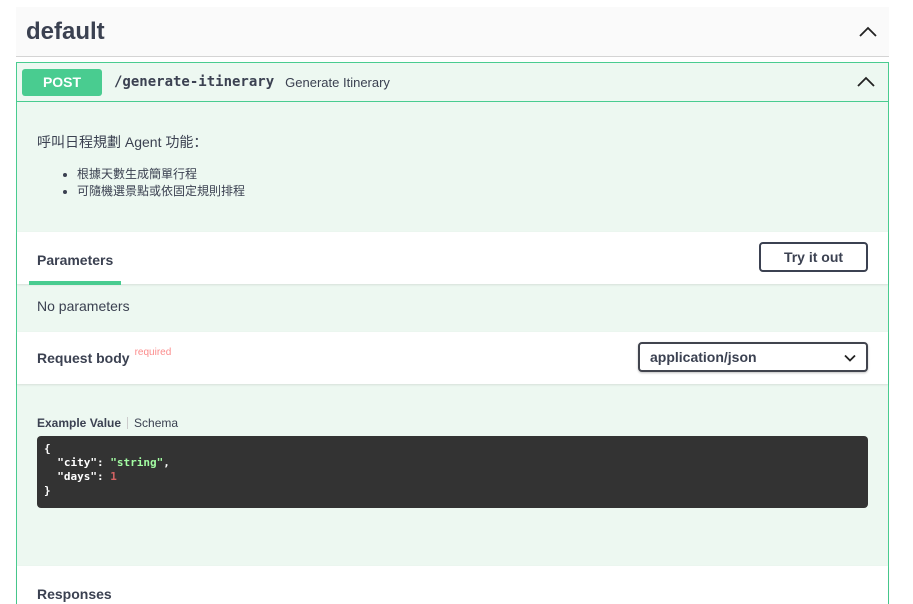 The width and height of the screenshot is (913, 604). What do you see at coordinates (137, 462) in the screenshot?
I see `code-city-value: "string"` at bounding box center [137, 462].